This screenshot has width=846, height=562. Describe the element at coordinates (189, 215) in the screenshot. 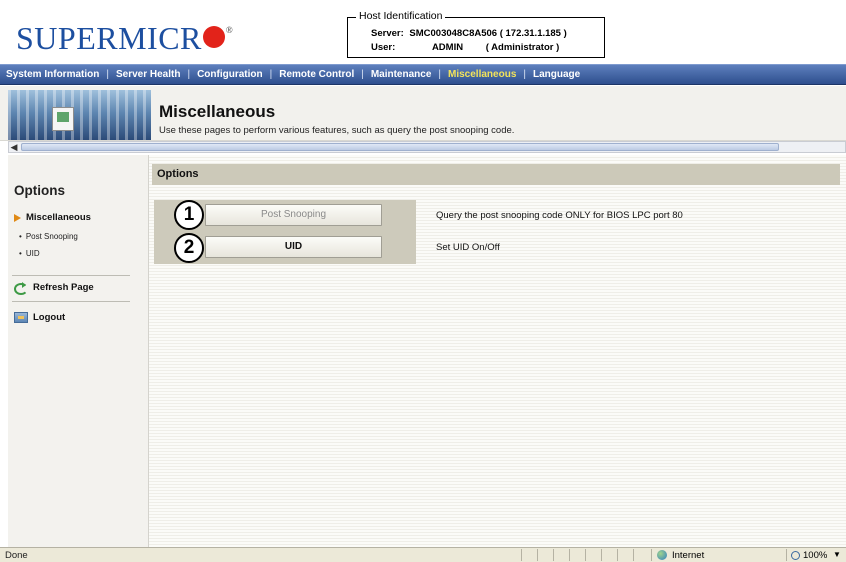

I see `callout-marker-1: 1` at that location.